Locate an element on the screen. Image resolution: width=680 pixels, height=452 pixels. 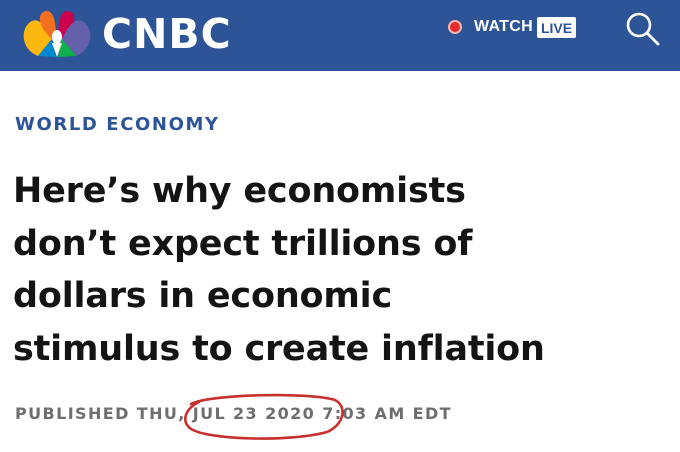
section-label: WORLD ECONOMY is located at coordinates (117, 124).